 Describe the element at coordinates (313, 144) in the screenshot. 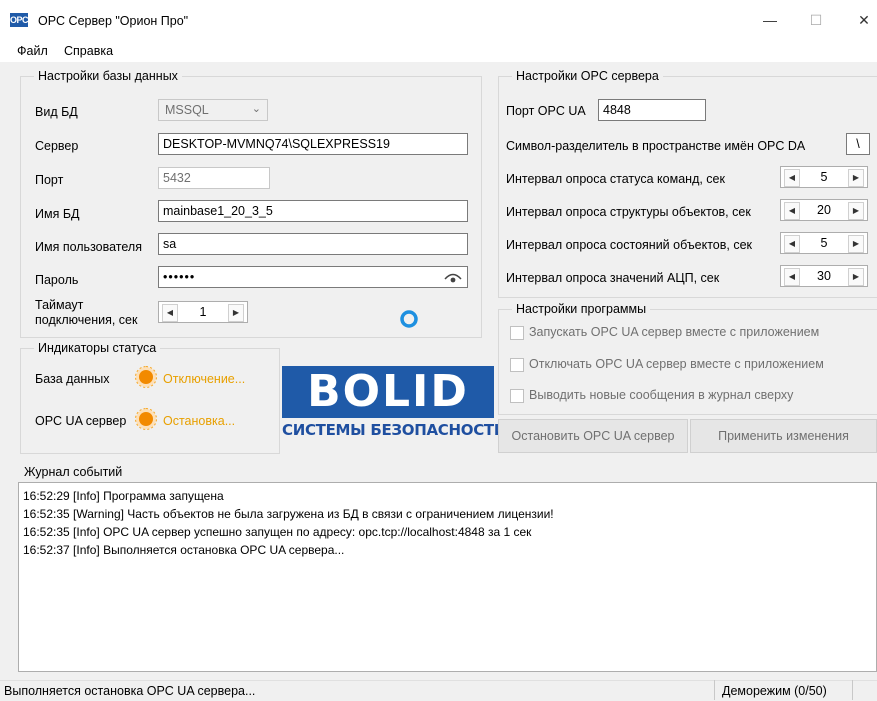

I see `server-input: DESKTOP-MVMNQ74\SQLEXPRESS19` at that location.